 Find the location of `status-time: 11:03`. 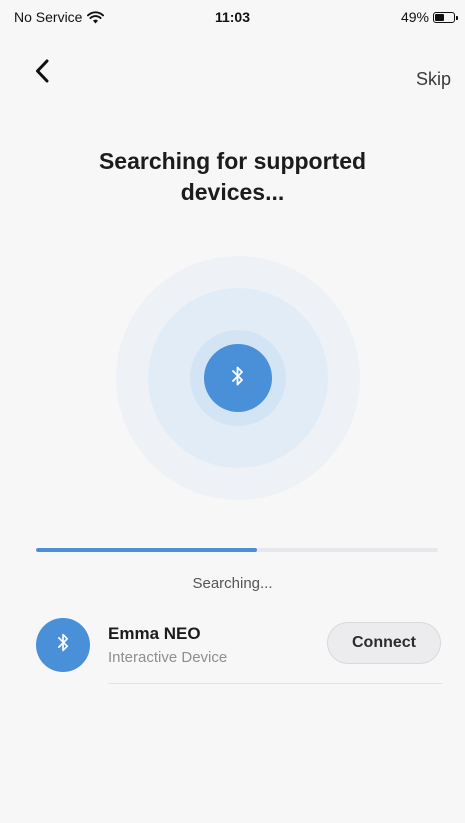

status-time: 11:03 is located at coordinates (232, 17).